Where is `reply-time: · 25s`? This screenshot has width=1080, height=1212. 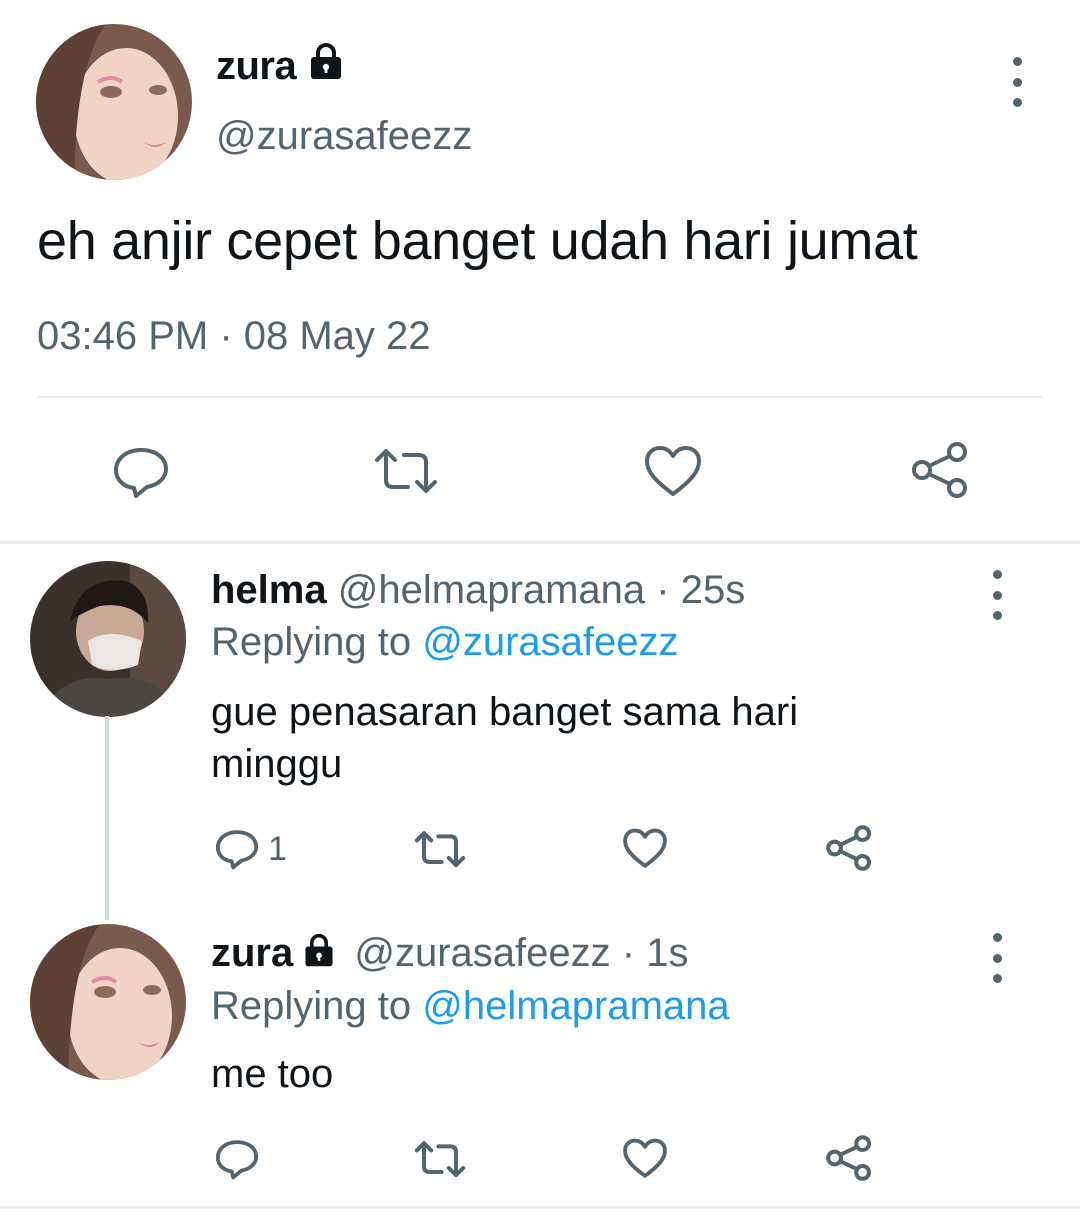
reply-time: · 25s is located at coordinates (701, 590).